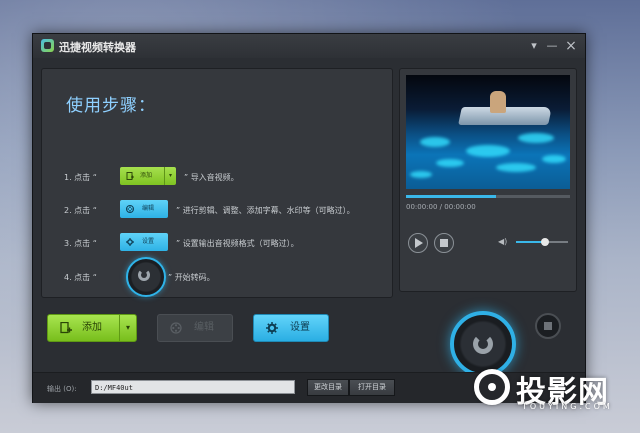  Describe the element at coordinates (451, 196) in the screenshot. I see `playback-progress-fill` at that location.